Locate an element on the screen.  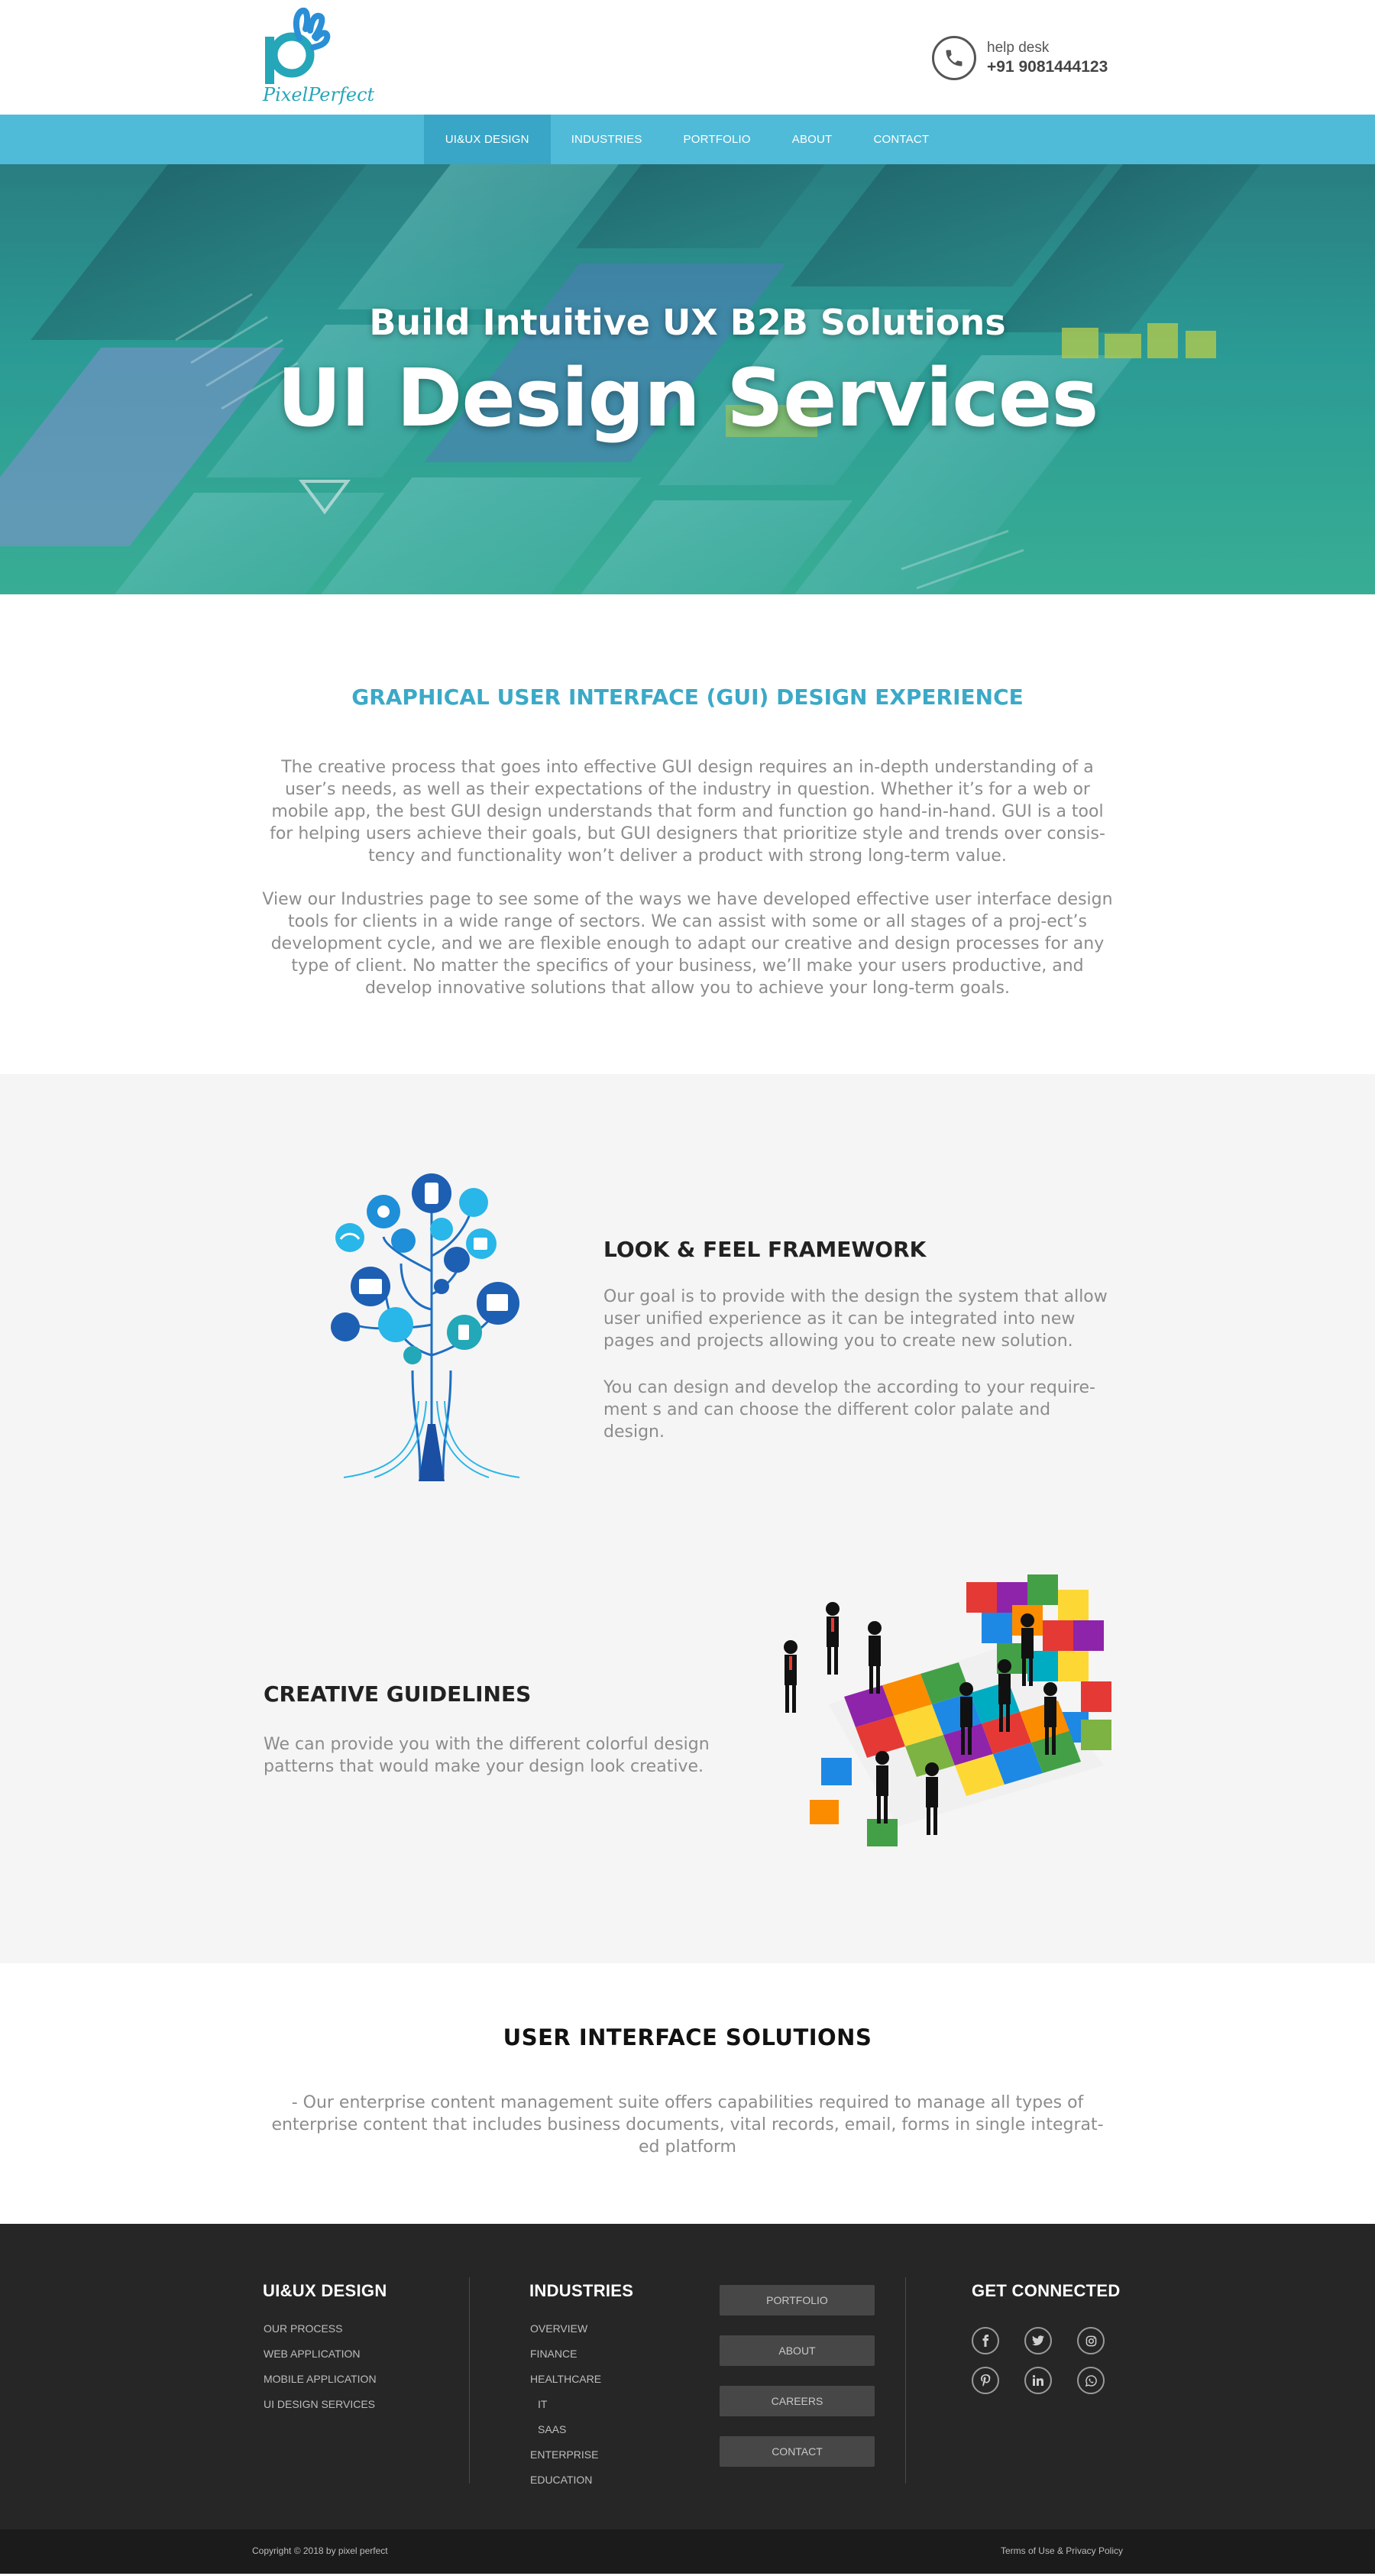
logo-hand-icon is located at coordinates (298, 46).